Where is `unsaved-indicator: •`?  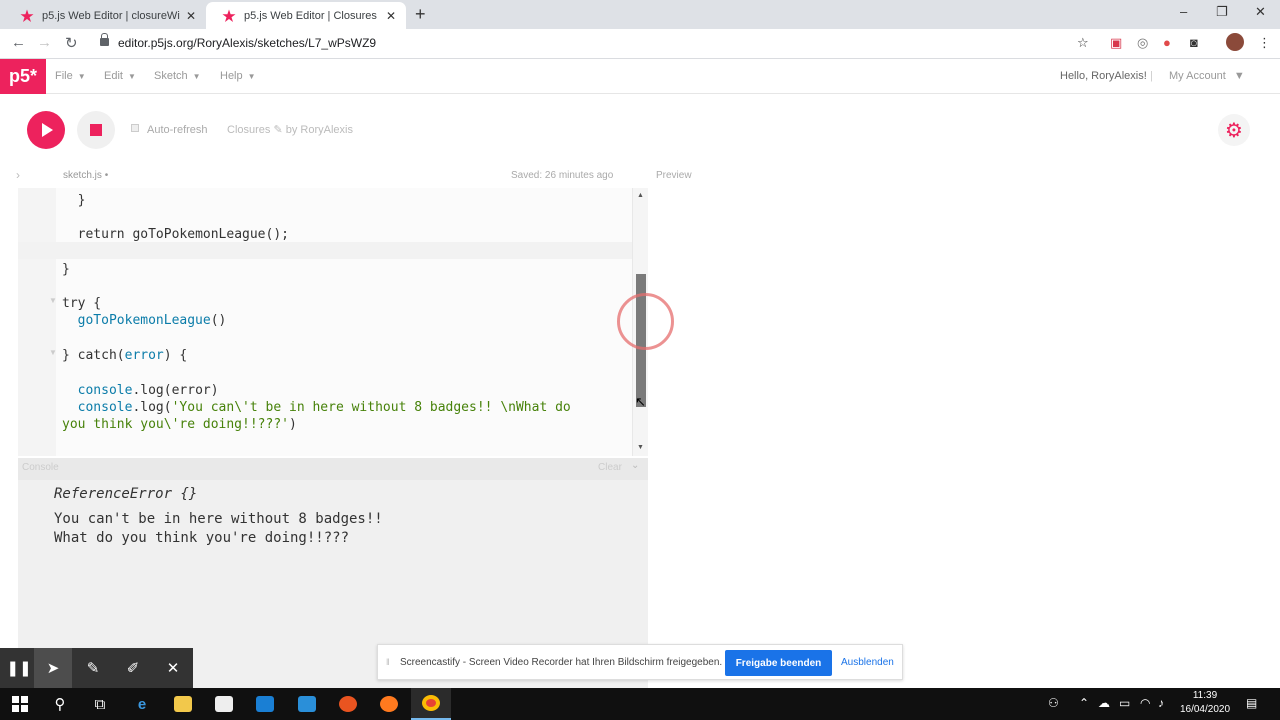
unsaved-indicator: • is located at coordinates (106, 175).